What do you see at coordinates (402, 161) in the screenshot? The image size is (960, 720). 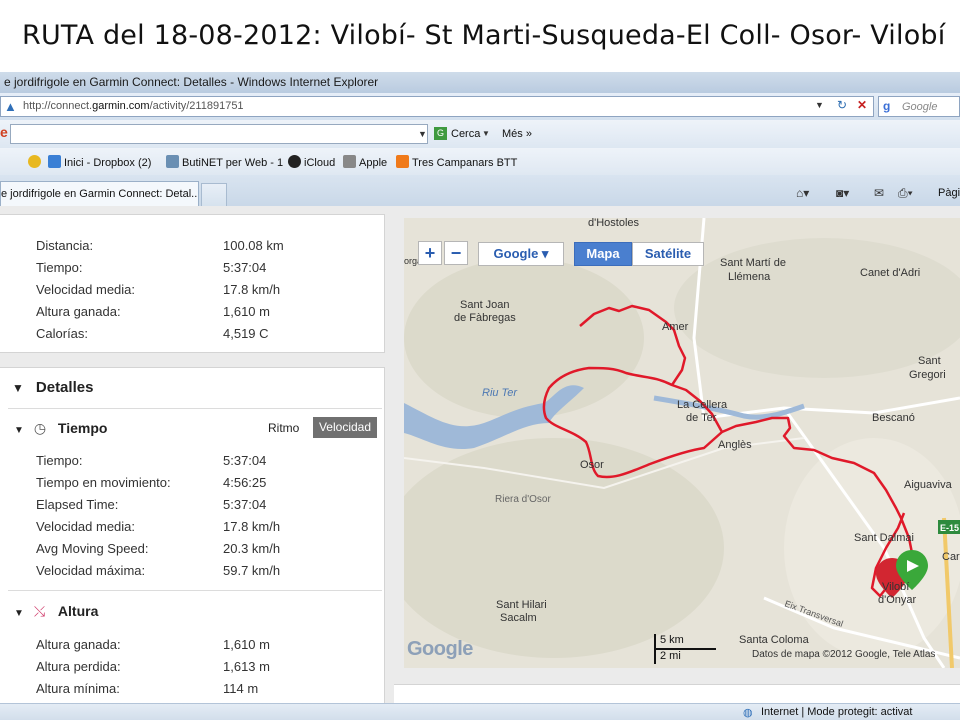 I see `blogger-icon` at bounding box center [402, 161].